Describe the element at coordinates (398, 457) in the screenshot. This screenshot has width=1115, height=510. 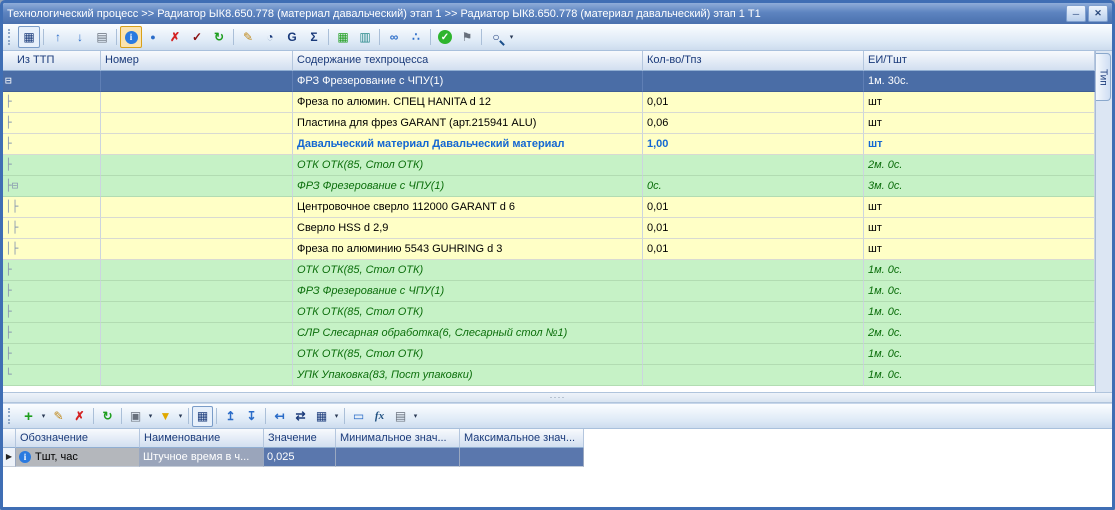
I see `cell-min` at that location.